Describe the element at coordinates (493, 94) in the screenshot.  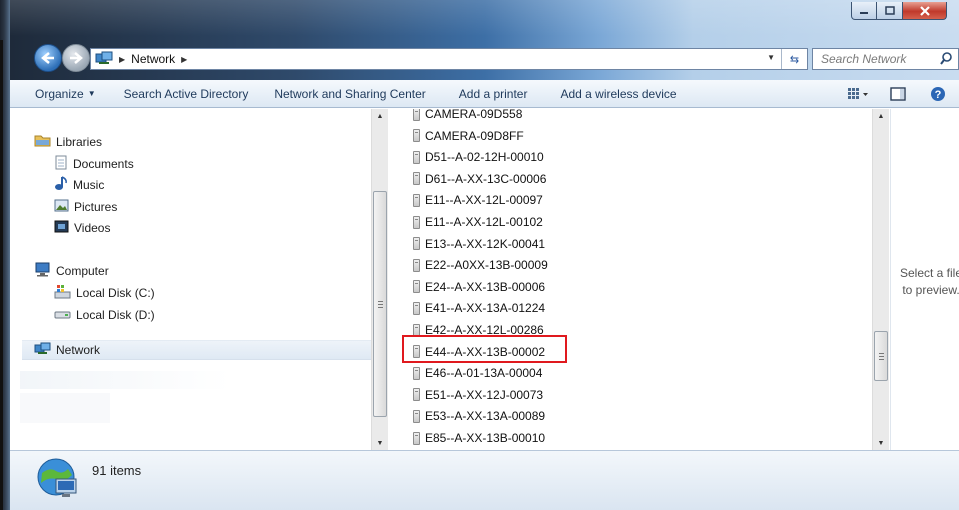
I see `add-printer-button: Add a printer` at that location.